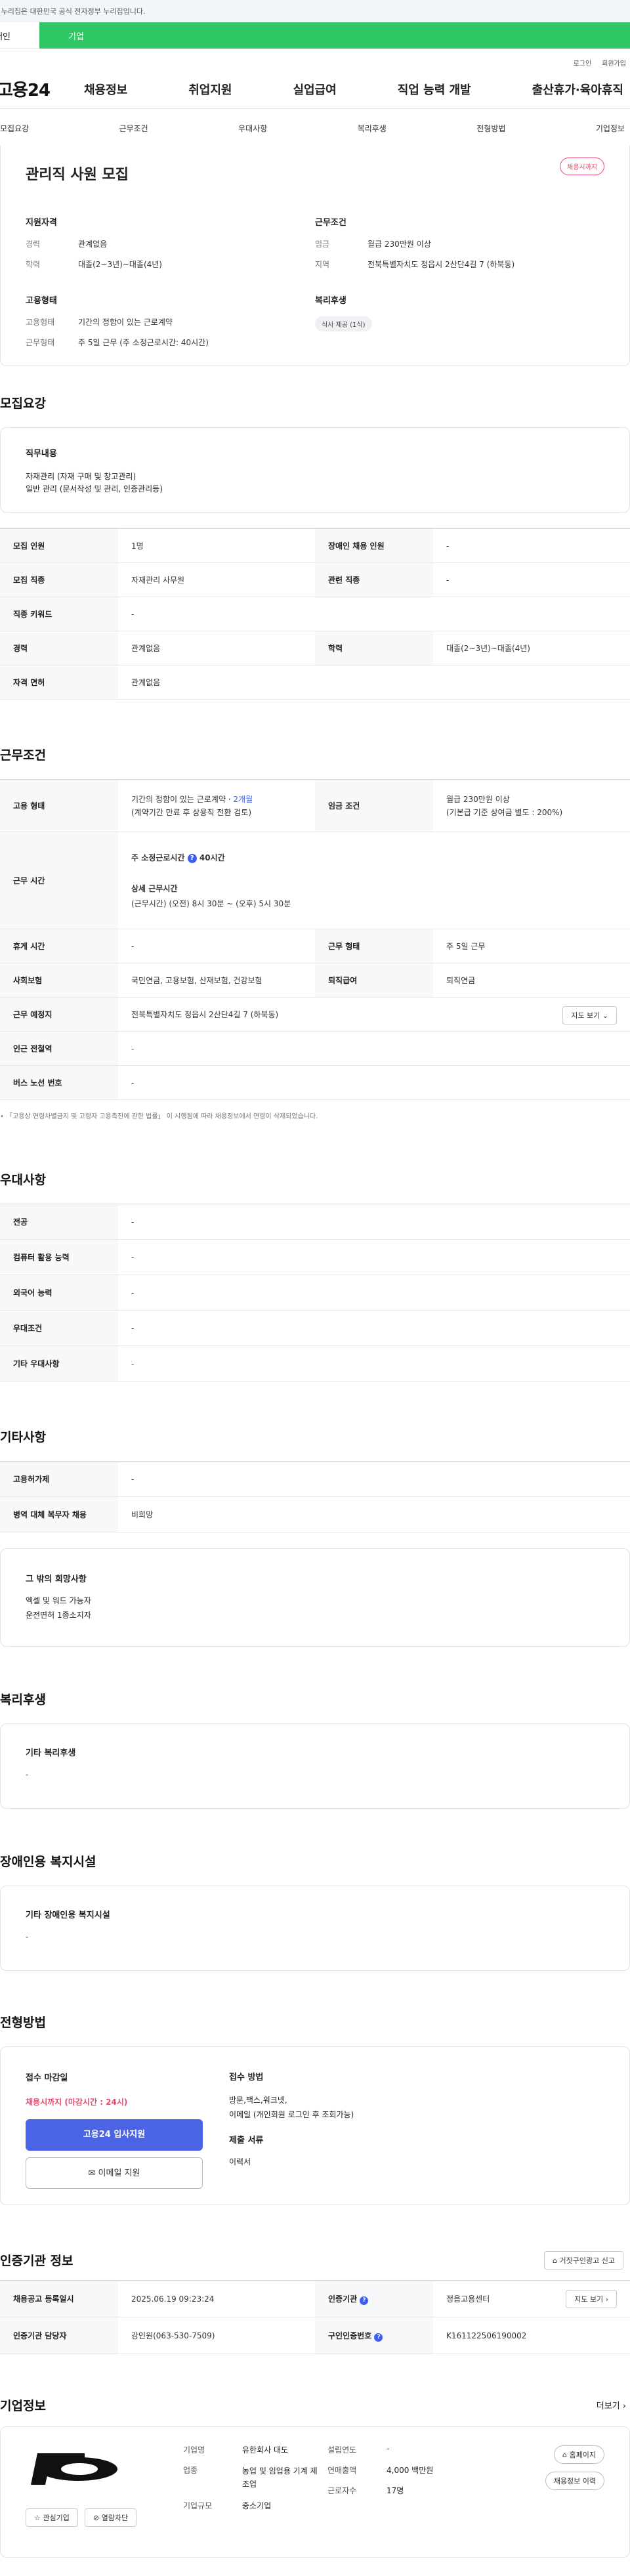 This screenshot has width=630, height=2576. I want to click on section-anchor-nav: 모집요강 근무조건 우대사항 복리후생 전형방법 기업정보, so click(315, 128).